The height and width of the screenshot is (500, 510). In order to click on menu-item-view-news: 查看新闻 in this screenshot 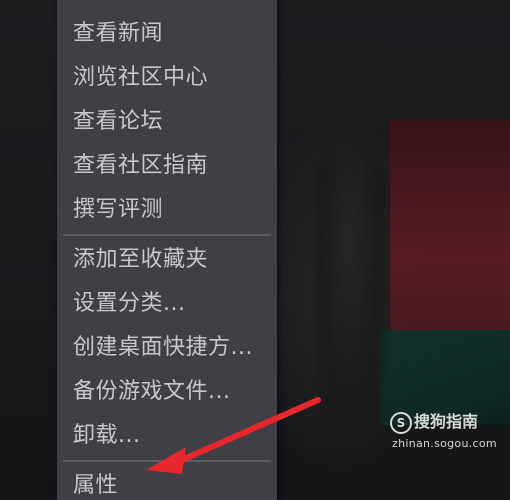, I will do `click(170, 34)`.